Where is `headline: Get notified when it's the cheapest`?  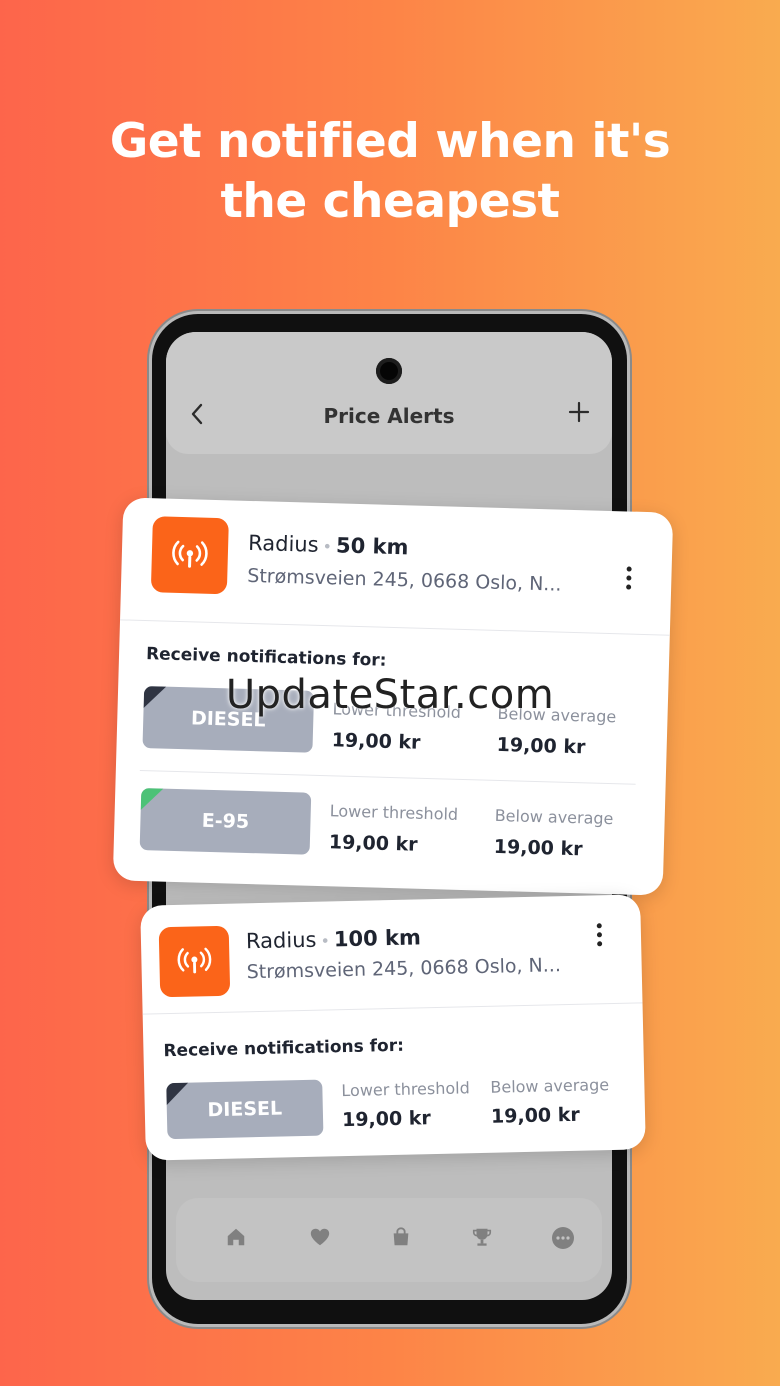
headline: Get notified when it's the cheapest is located at coordinates (390, 172).